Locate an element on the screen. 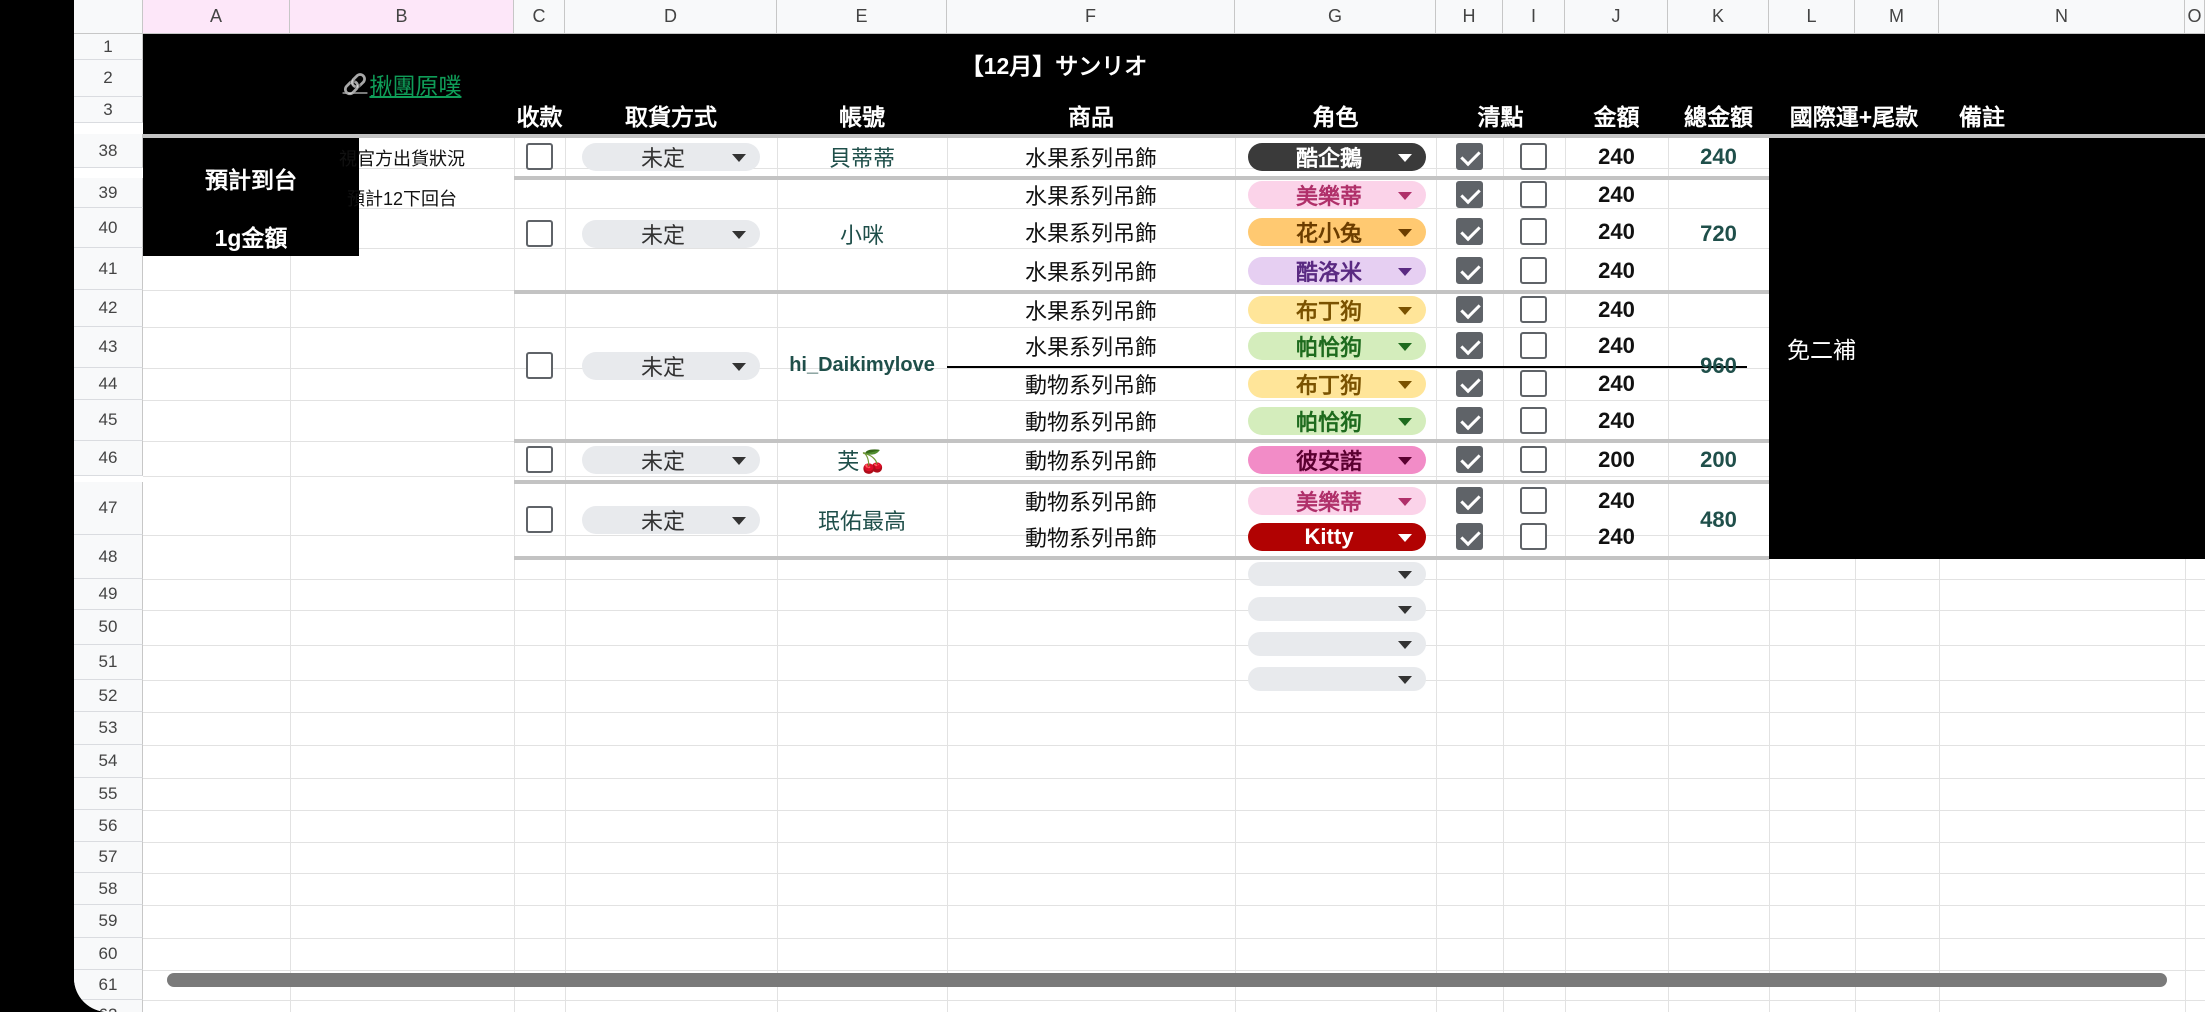  group-link: 🔗 揪團原噗 is located at coordinates (402, 84).